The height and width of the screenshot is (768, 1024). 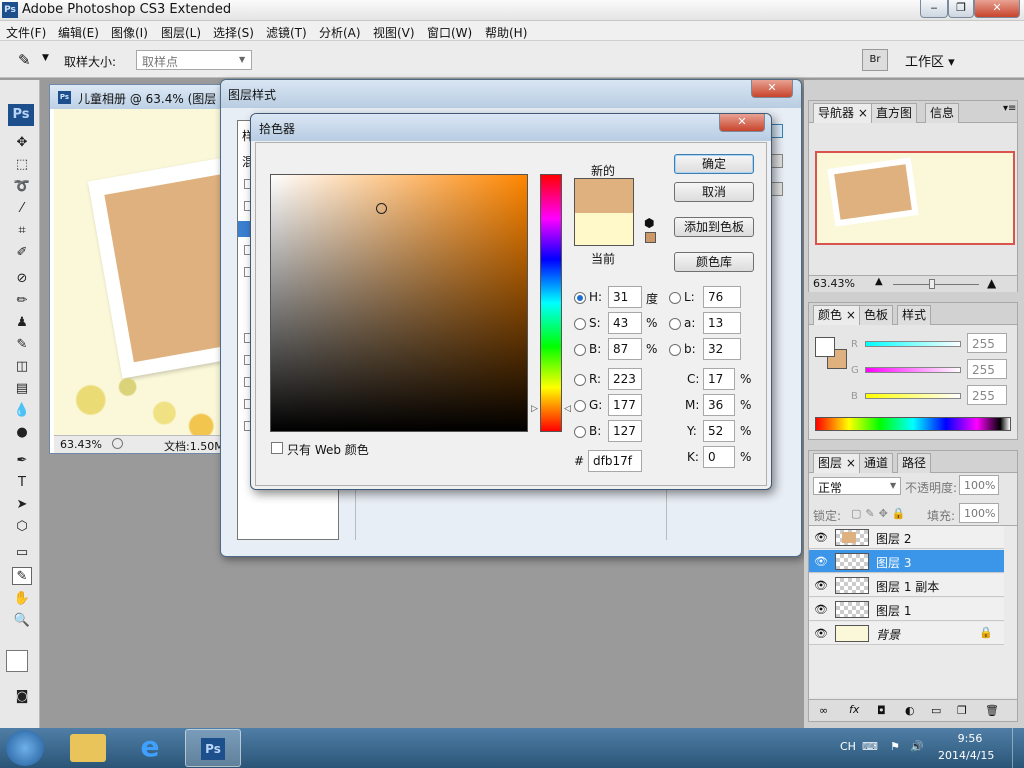 I want to click on add-to-swatches-button: 添加到色板, so click(x=714, y=227).